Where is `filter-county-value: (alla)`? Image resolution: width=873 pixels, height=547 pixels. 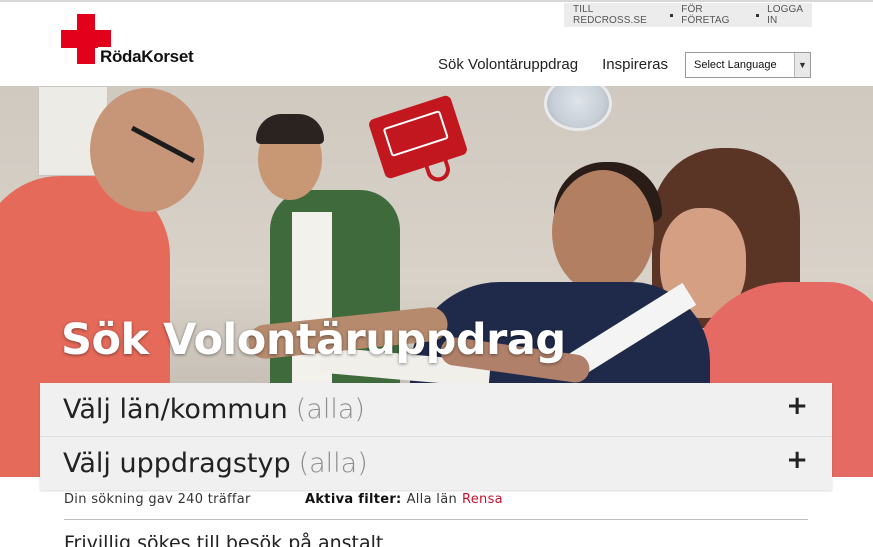 filter-county-value: (alla) is located at coordinates (330, 409).